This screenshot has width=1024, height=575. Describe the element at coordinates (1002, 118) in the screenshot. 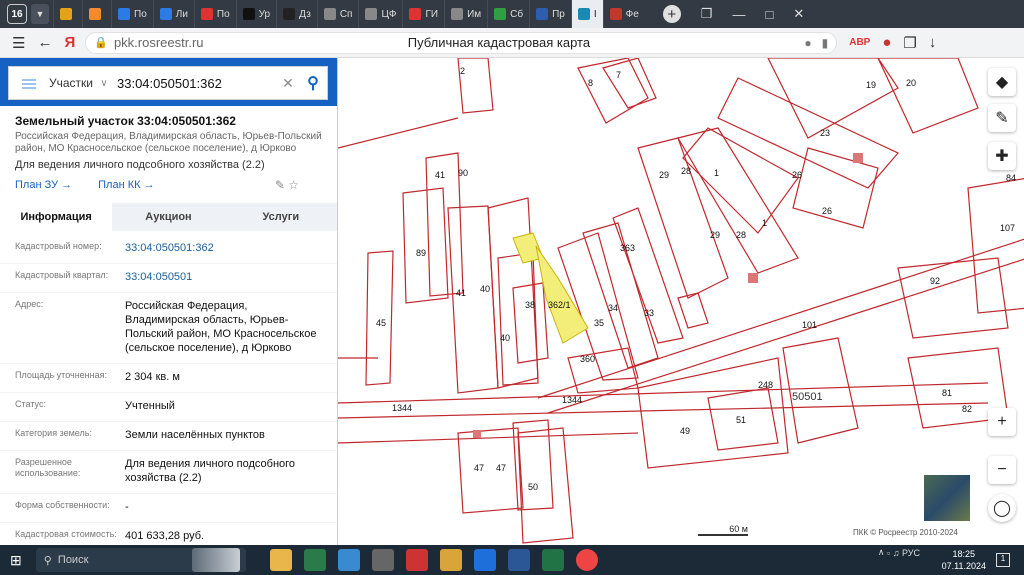

I see `ruler-icon: ✎` at that location.